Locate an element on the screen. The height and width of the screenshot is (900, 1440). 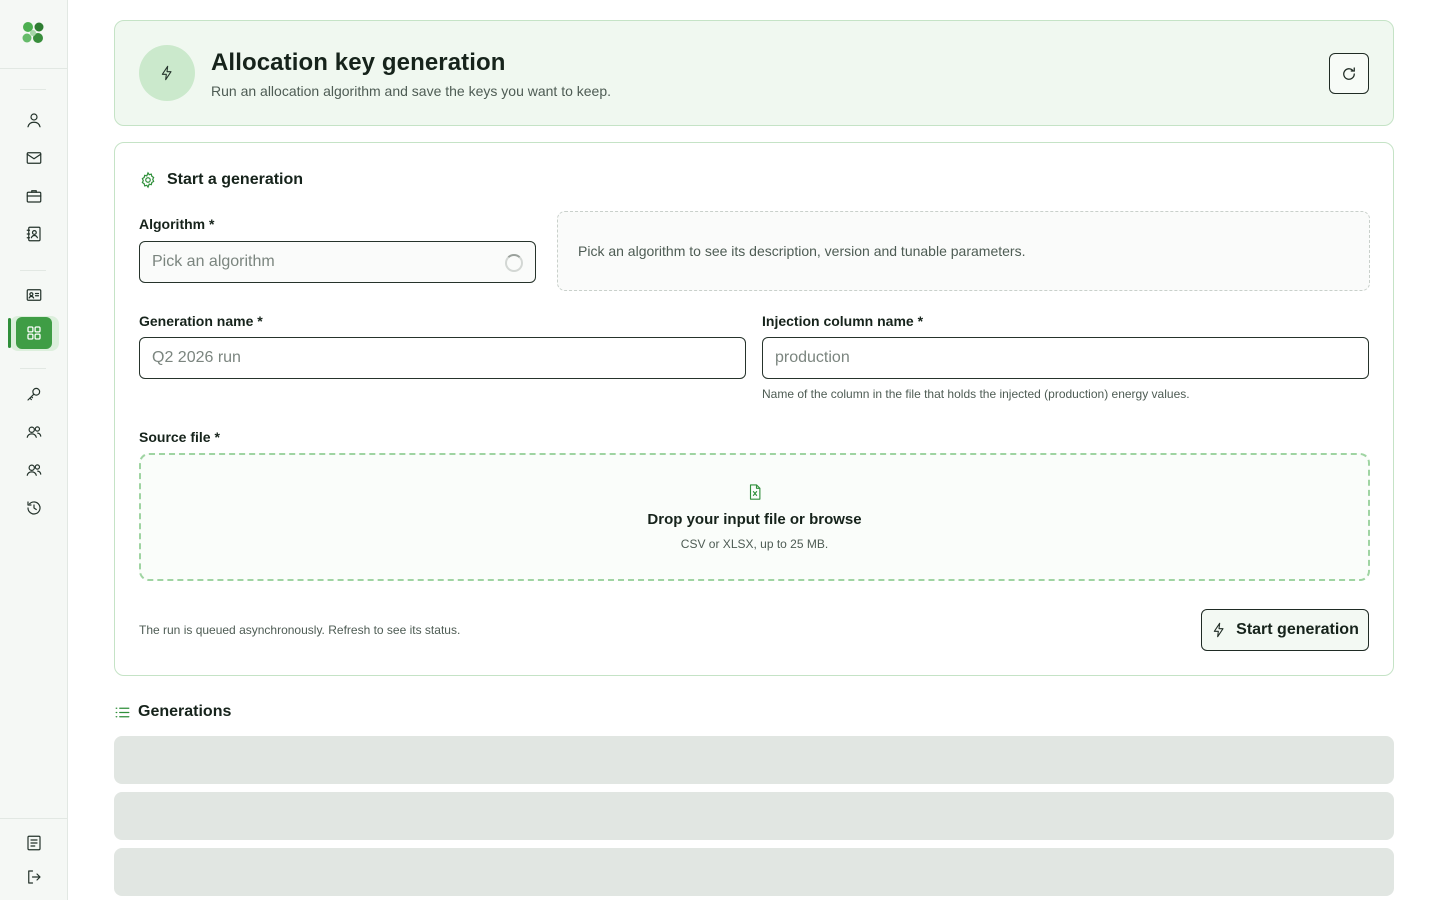
nav-user-icon is located at coordinates (34, 120).